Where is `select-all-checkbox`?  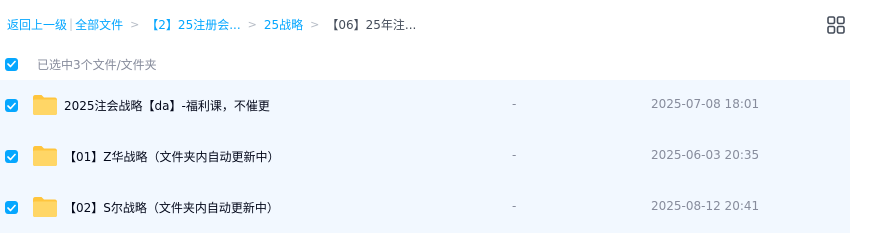 select-all-checkbox is located at coordinates (11, 64).